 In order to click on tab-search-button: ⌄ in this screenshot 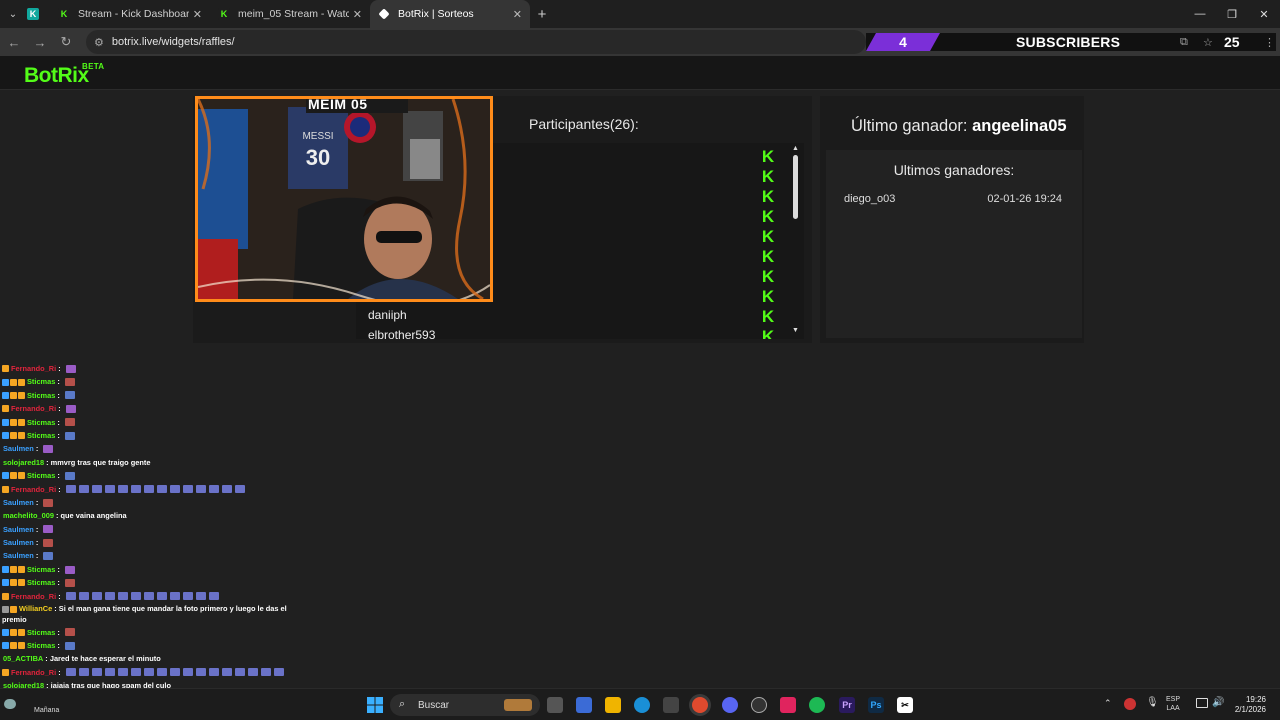, I will do `click(13, 14)`.